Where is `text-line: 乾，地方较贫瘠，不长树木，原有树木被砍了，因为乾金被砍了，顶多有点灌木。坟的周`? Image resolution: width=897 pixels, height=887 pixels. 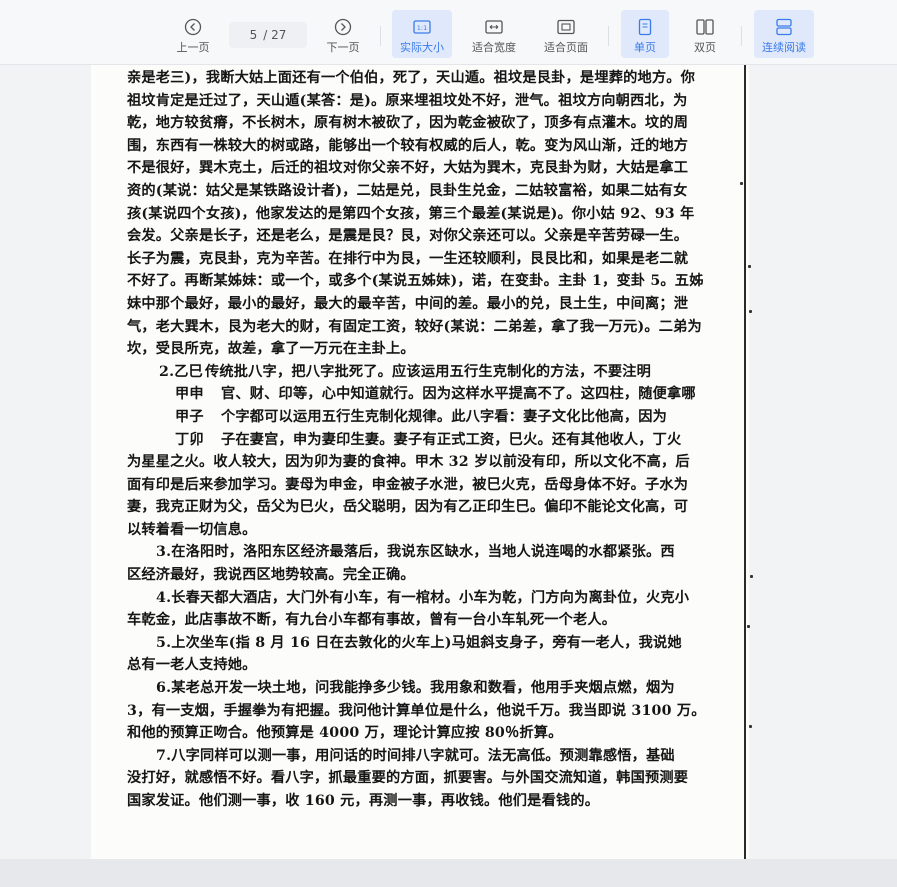
text-line: 乾，地方较贫瘠，不长树木，原有树木被砍了，因为乾金被砍了，顶多有点灌木。坟的周 is located at coordinates (408, 123).